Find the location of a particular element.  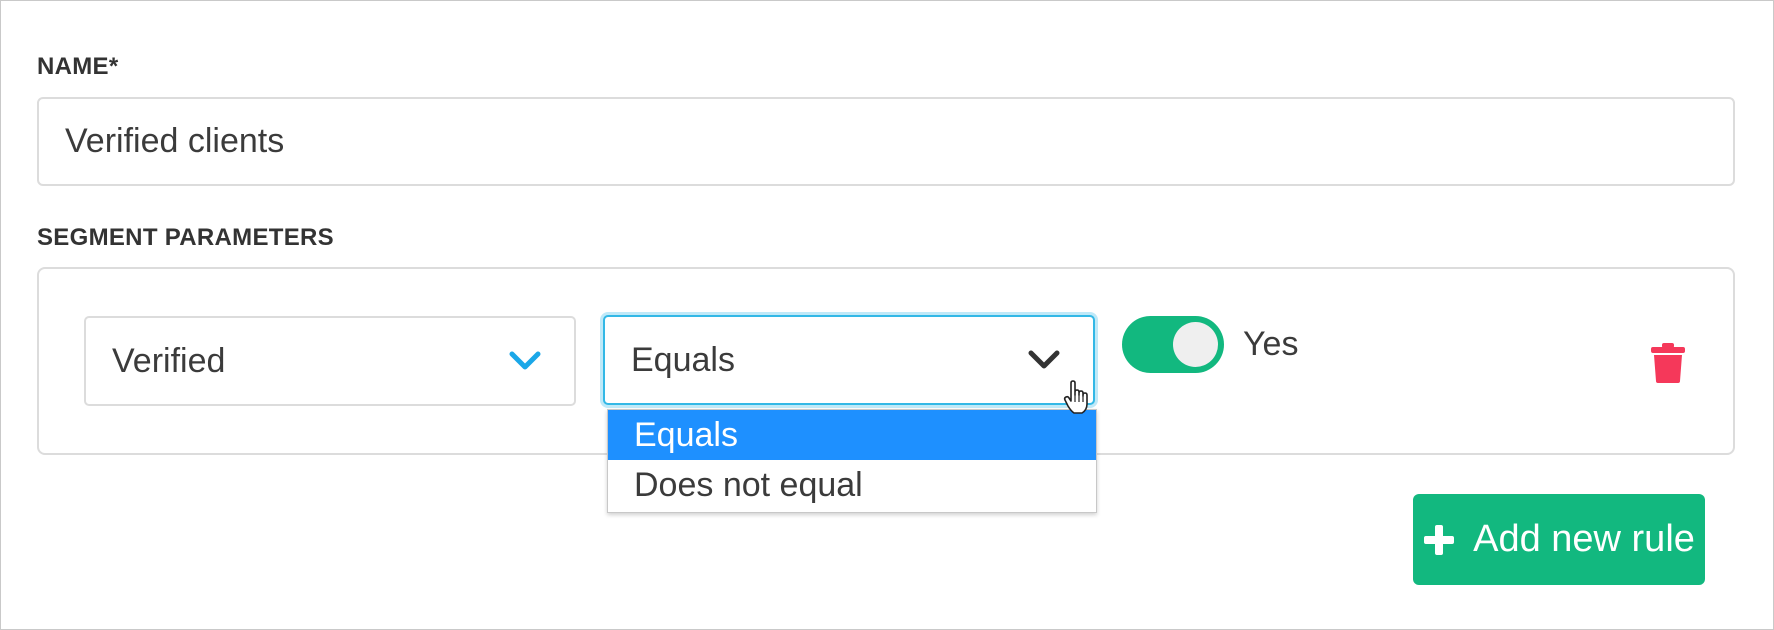

segment-parameters-label: SEGMENT PARAMETERS is located at coordinates (185, 237).